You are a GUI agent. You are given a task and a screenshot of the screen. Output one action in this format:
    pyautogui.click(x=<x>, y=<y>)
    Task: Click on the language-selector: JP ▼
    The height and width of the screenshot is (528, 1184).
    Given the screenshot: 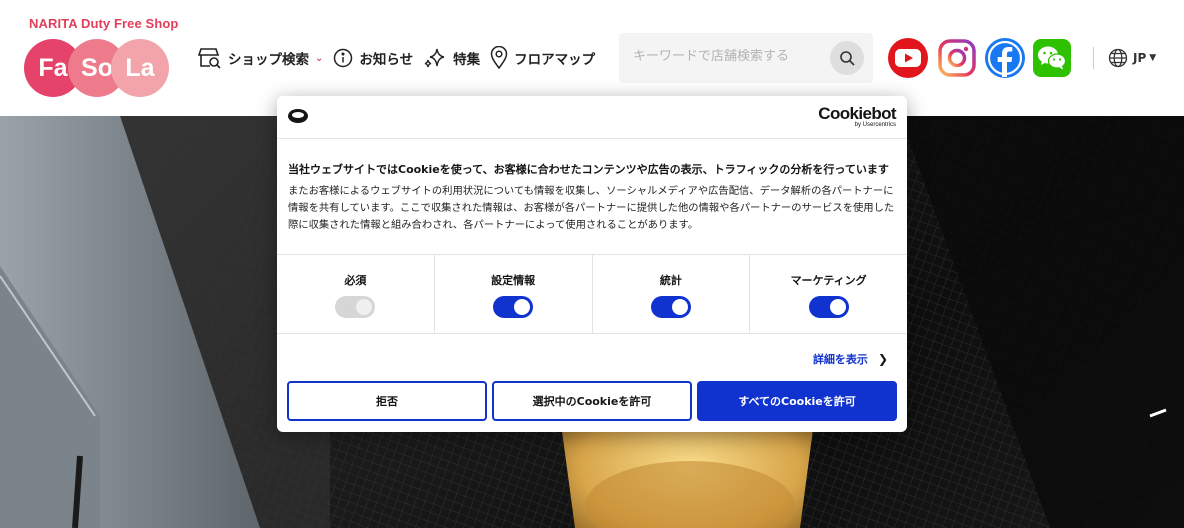 What is the action you would take?
    pyautogui.click(x=1132, y=58)
    